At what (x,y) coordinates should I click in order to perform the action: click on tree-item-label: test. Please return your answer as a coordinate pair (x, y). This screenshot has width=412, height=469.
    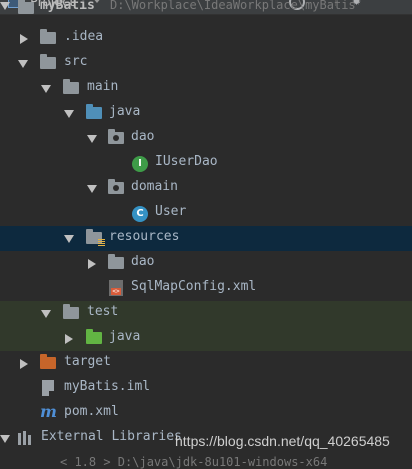
    Looking at the image, I should click on (103, 311).